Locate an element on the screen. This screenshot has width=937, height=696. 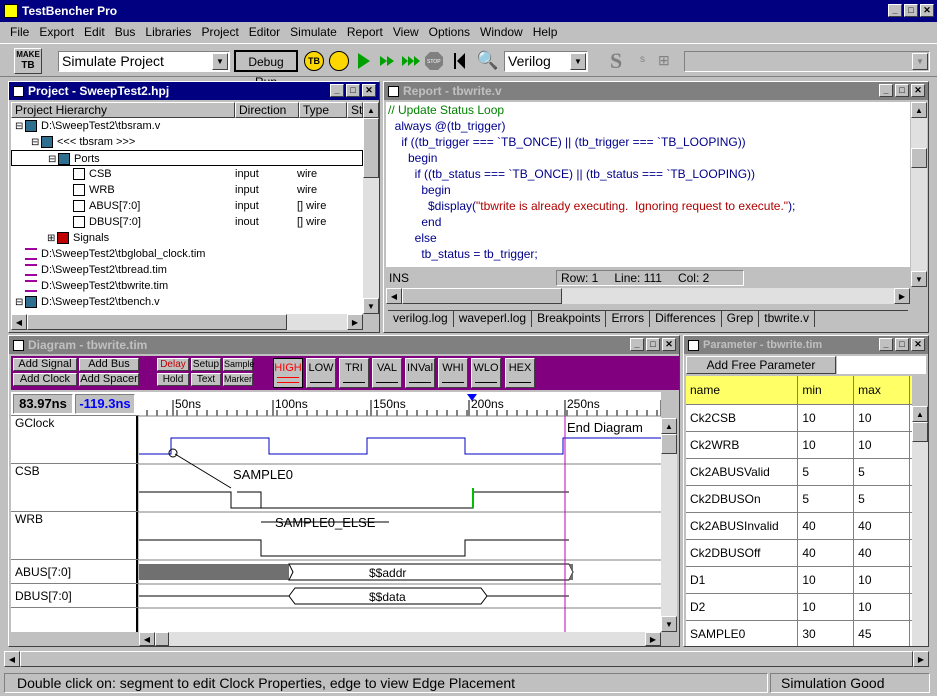
report-hscroll: ◀ ▶ is located at coordinates (648, 296).